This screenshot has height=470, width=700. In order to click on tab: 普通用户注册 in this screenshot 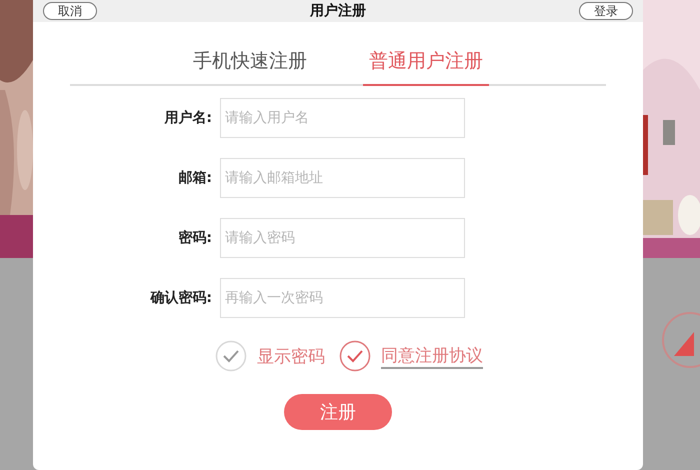, I will do `click(426, 64)`.